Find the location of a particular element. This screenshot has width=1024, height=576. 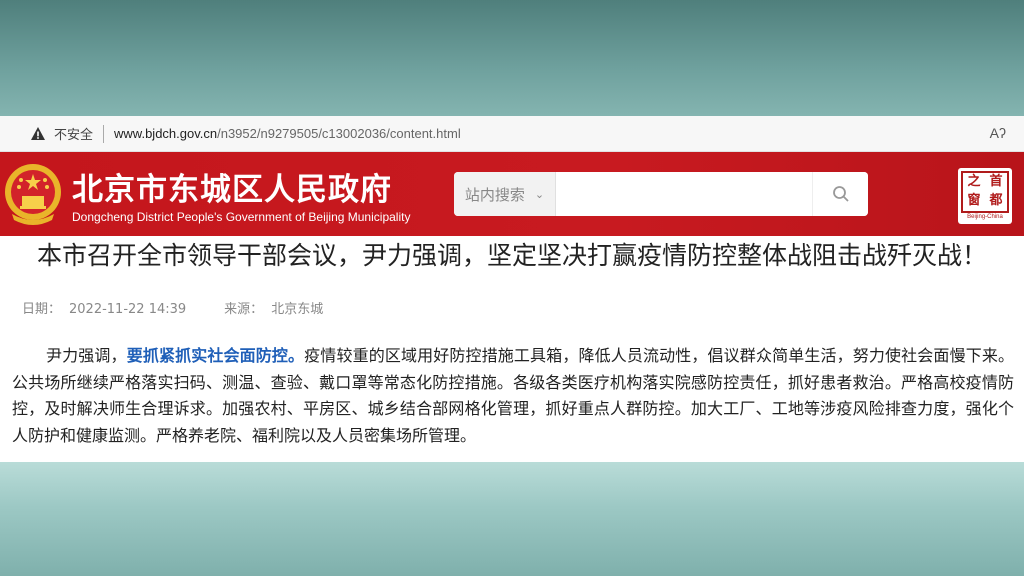

url-host: www.bjdch.gov.cn is located at coordinates (166, 133).